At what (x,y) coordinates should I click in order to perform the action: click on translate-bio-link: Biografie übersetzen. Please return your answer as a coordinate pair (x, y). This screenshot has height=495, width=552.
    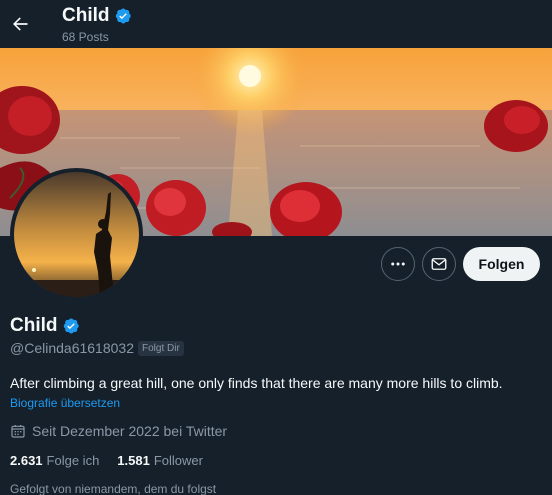
    Looking at the image, I should click on (65, 403).